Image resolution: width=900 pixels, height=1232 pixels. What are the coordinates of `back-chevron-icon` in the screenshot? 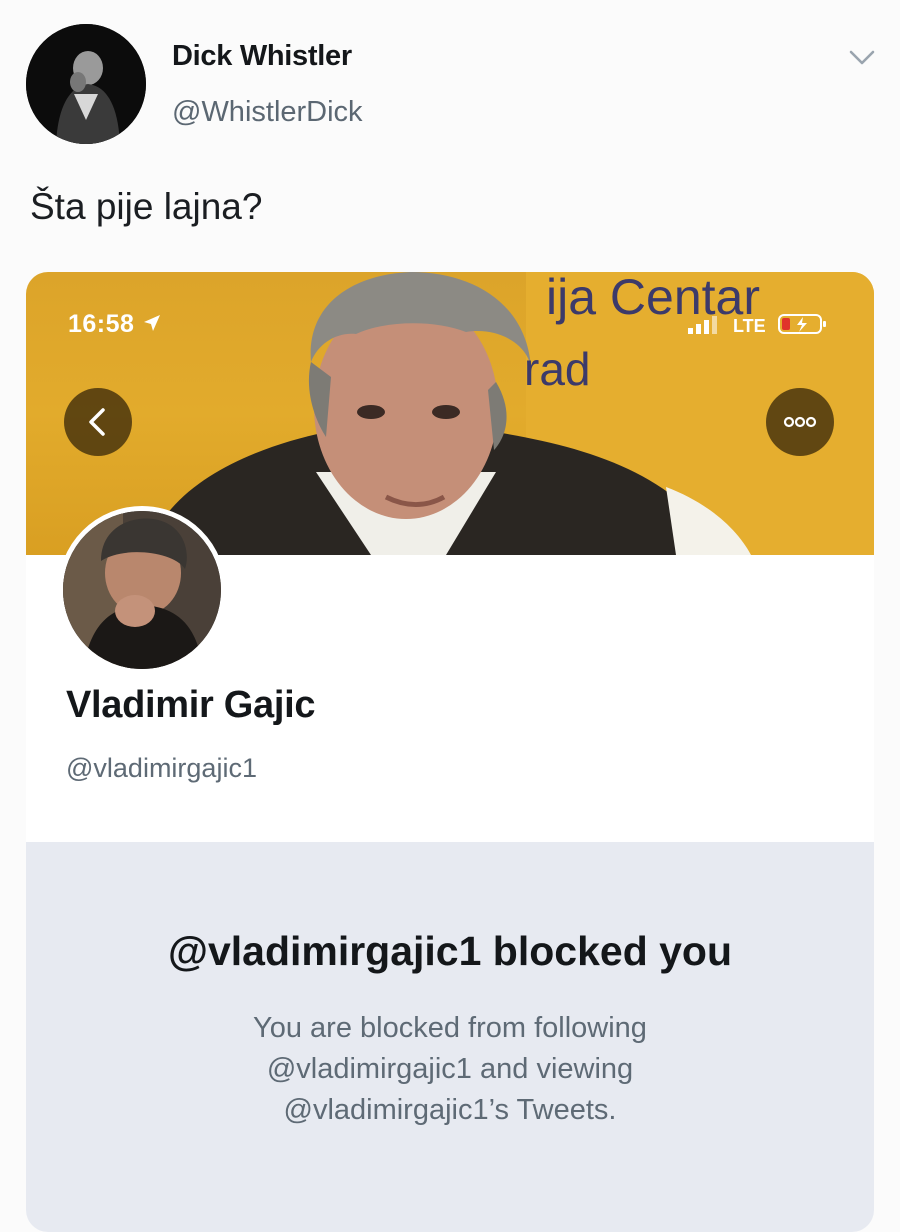 It's located at (97, 422).